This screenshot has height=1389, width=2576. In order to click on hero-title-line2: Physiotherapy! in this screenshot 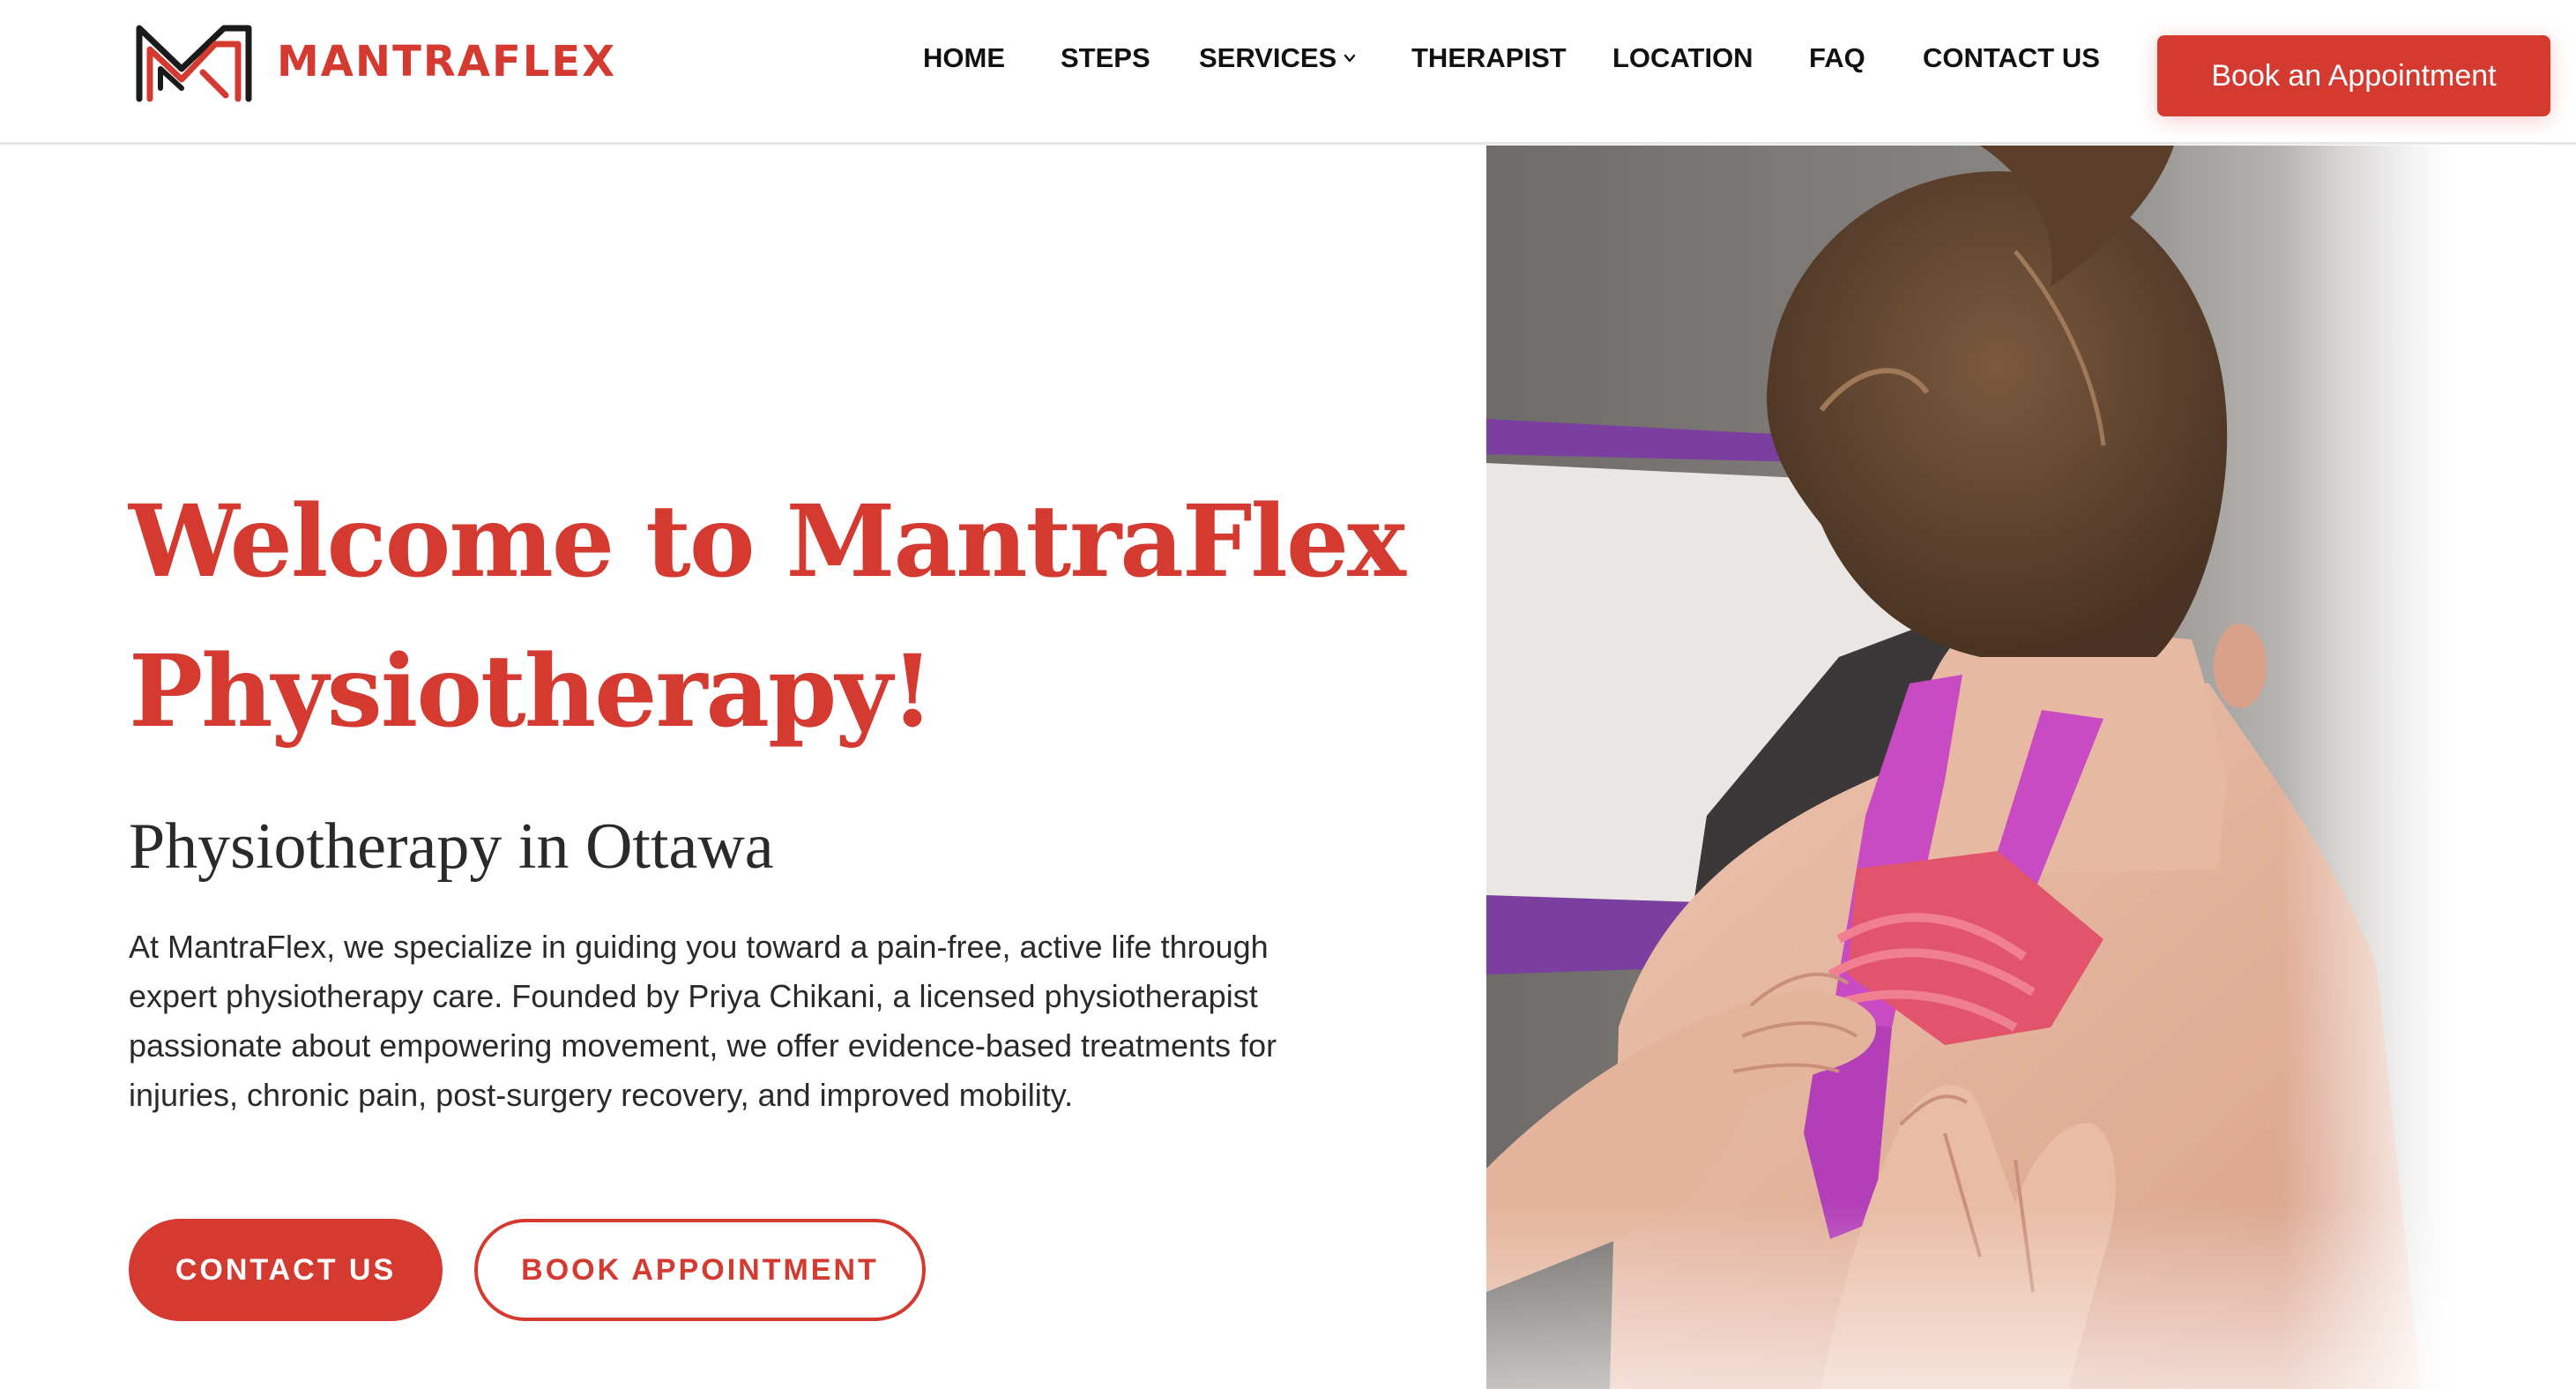, I will do `click(531, 692)`.